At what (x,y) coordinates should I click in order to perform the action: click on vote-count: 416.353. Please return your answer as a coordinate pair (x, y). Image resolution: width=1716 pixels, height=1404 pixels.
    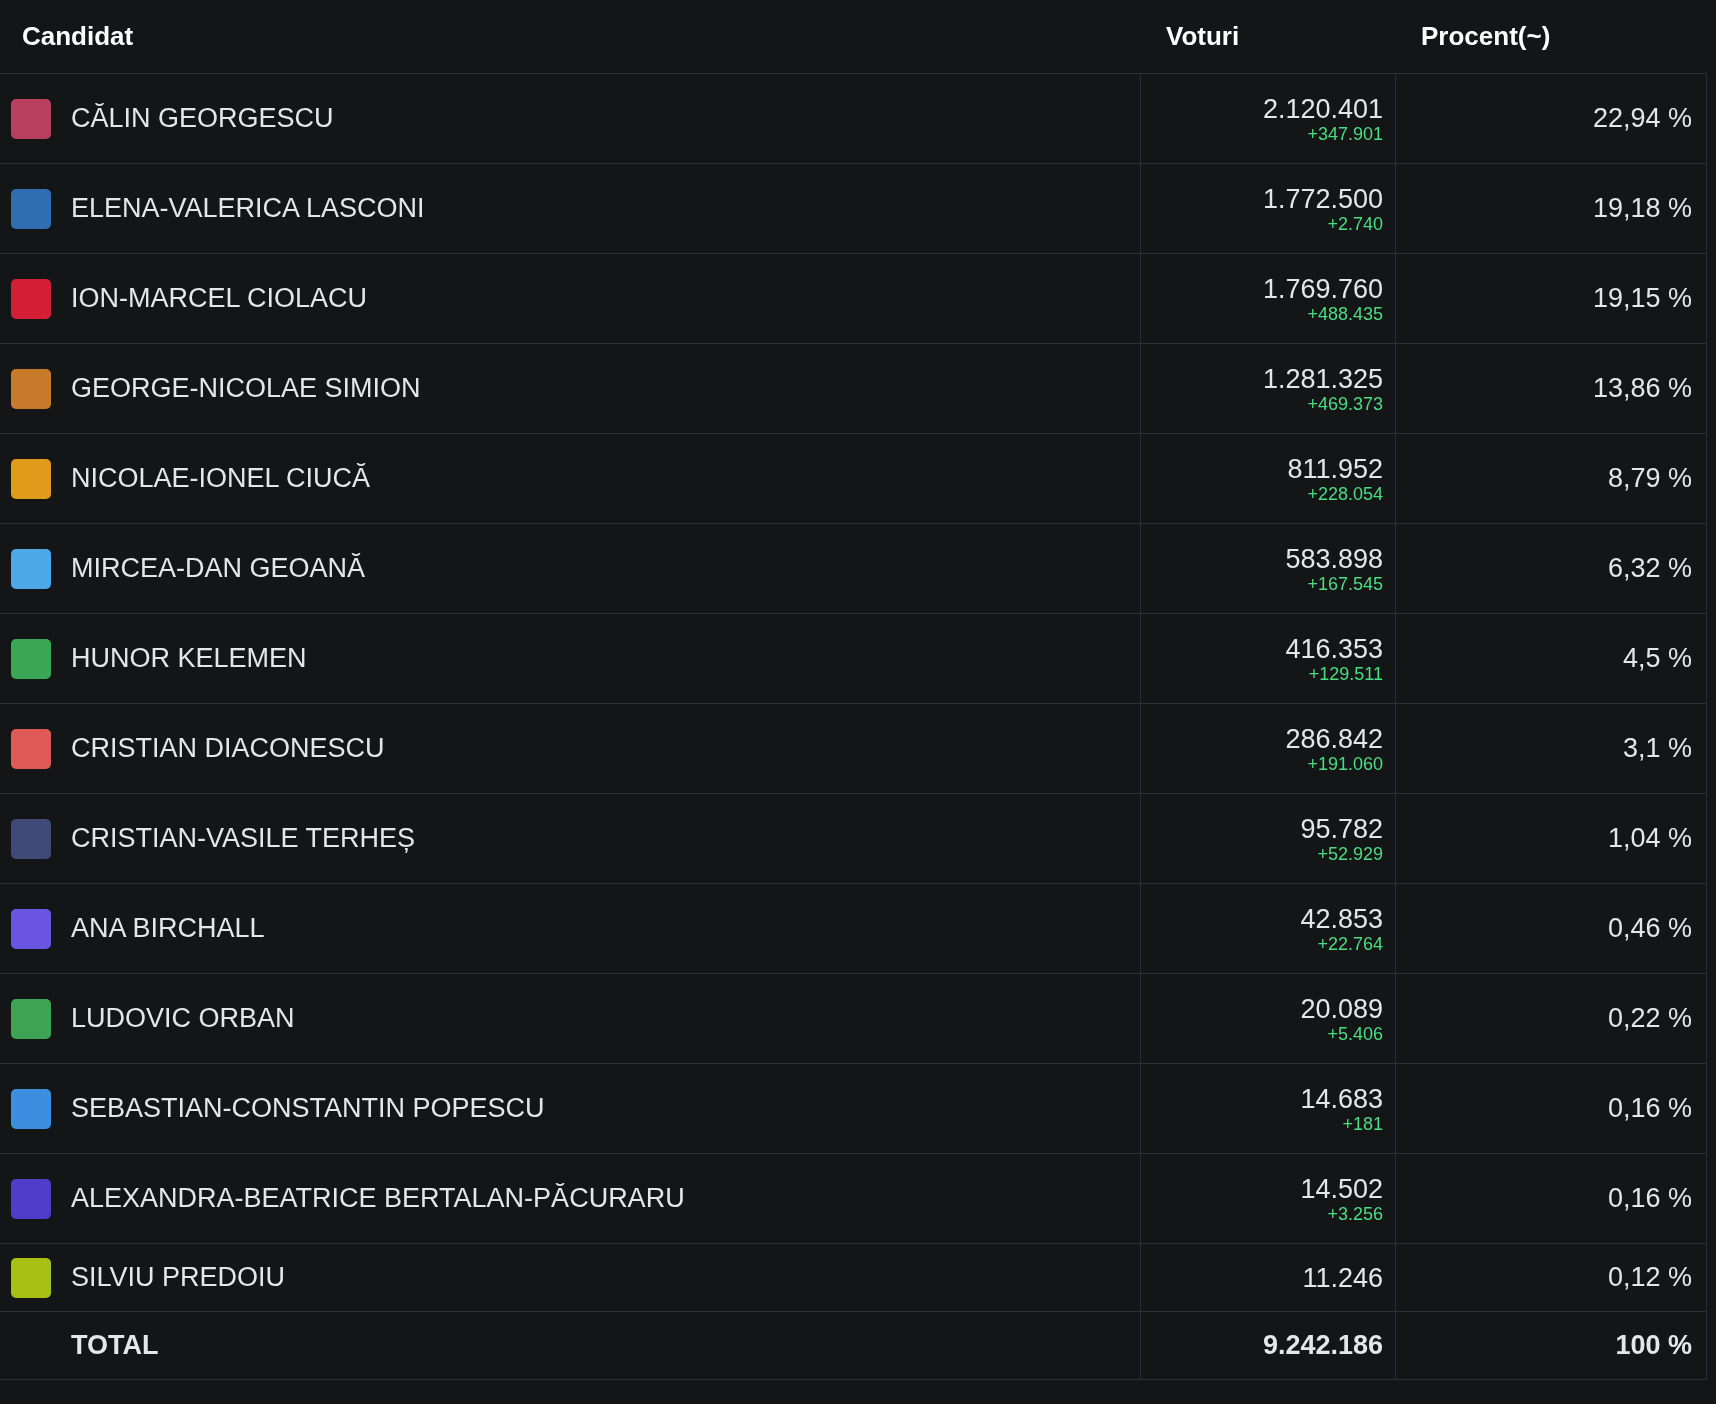
    Looking at the image, I should click on (1334, 648).